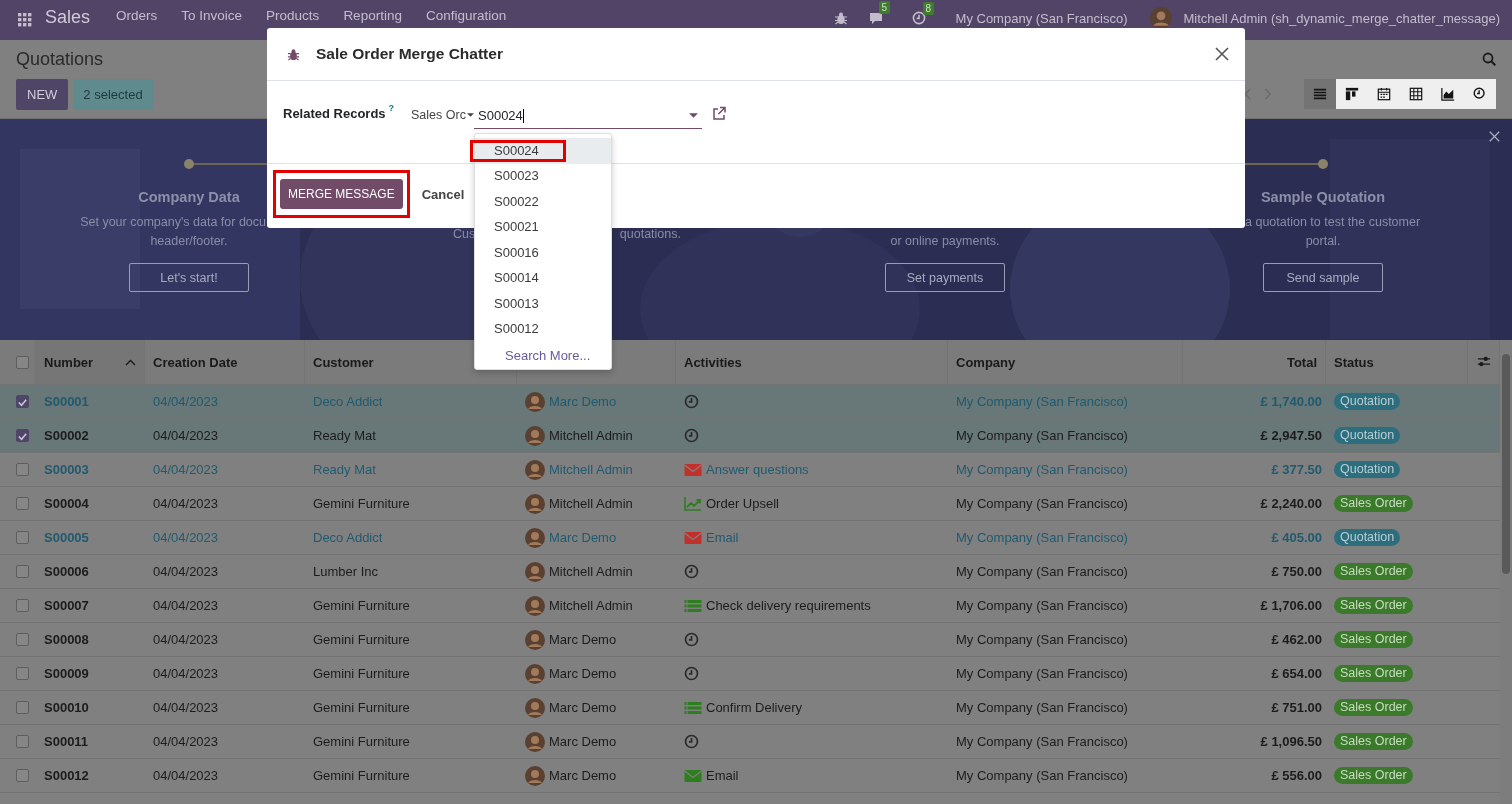 This screenshot has height=804, width=1512. I want to click on table-row: S00003 04/04/2023 Ready Mat Mitchell Admin Answer questions My Company (San Francisco) £ 377.50 Quotation, so click(750, 470).